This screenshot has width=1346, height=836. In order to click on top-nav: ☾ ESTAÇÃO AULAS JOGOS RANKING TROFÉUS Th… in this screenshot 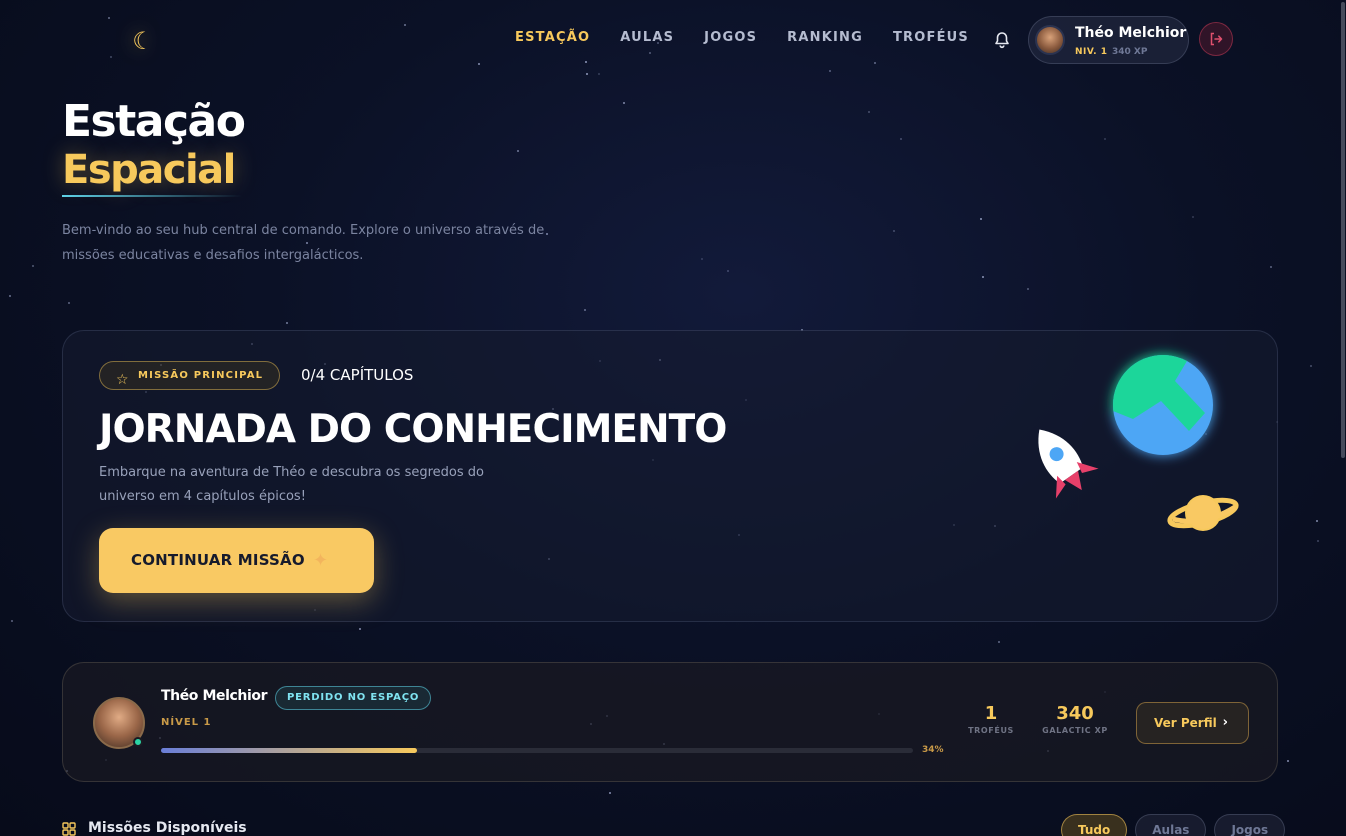, I will do `click(673, 40)`.